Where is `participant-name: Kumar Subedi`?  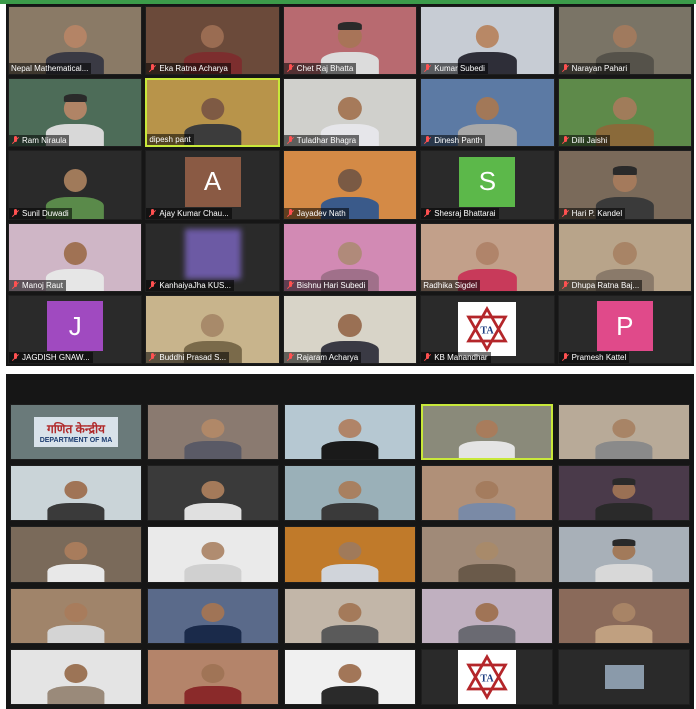
participant-name: Kumar Subedi is located at coordinates (459, 69).